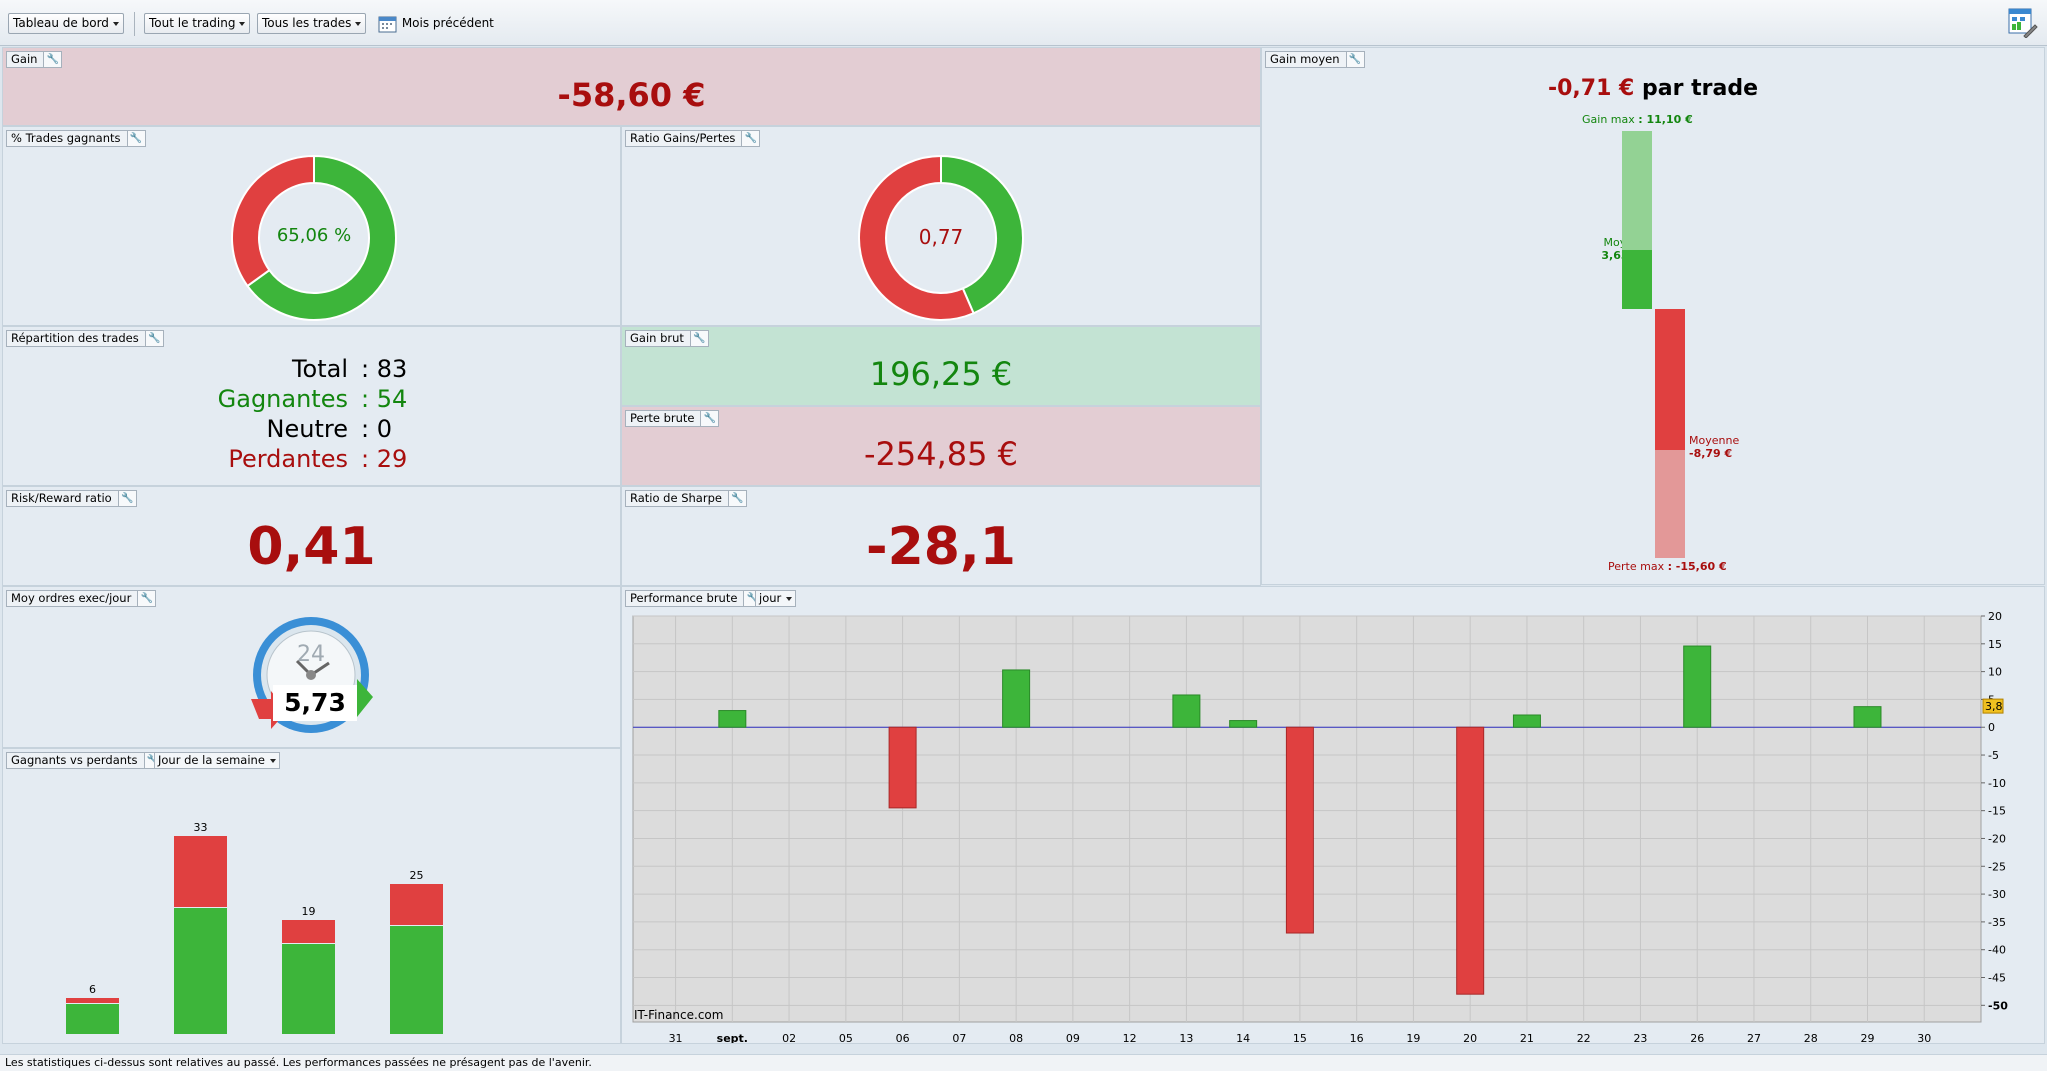  I want to click on gain-brut-label: Gain brut, so click(657, 338).